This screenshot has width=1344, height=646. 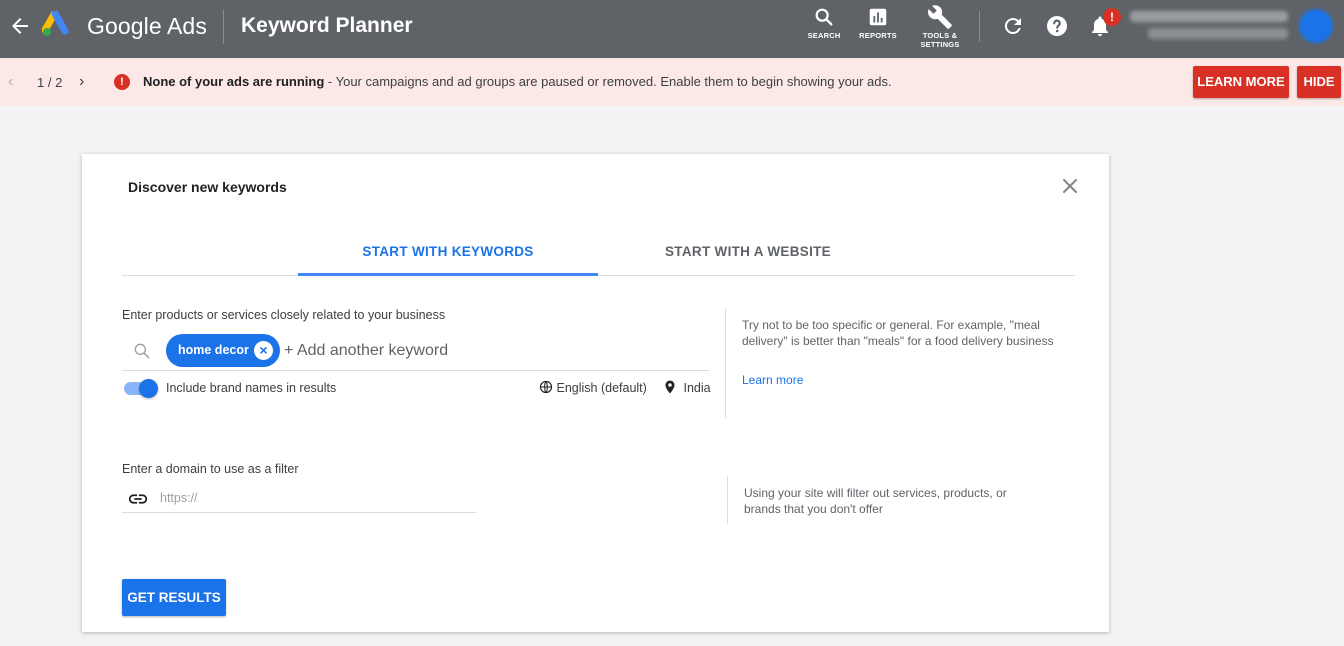 What do you see at coordinates (50, 82) in the screenshot?
I see `alert-pager: 1 / 2` at bounding box center [50, 82].